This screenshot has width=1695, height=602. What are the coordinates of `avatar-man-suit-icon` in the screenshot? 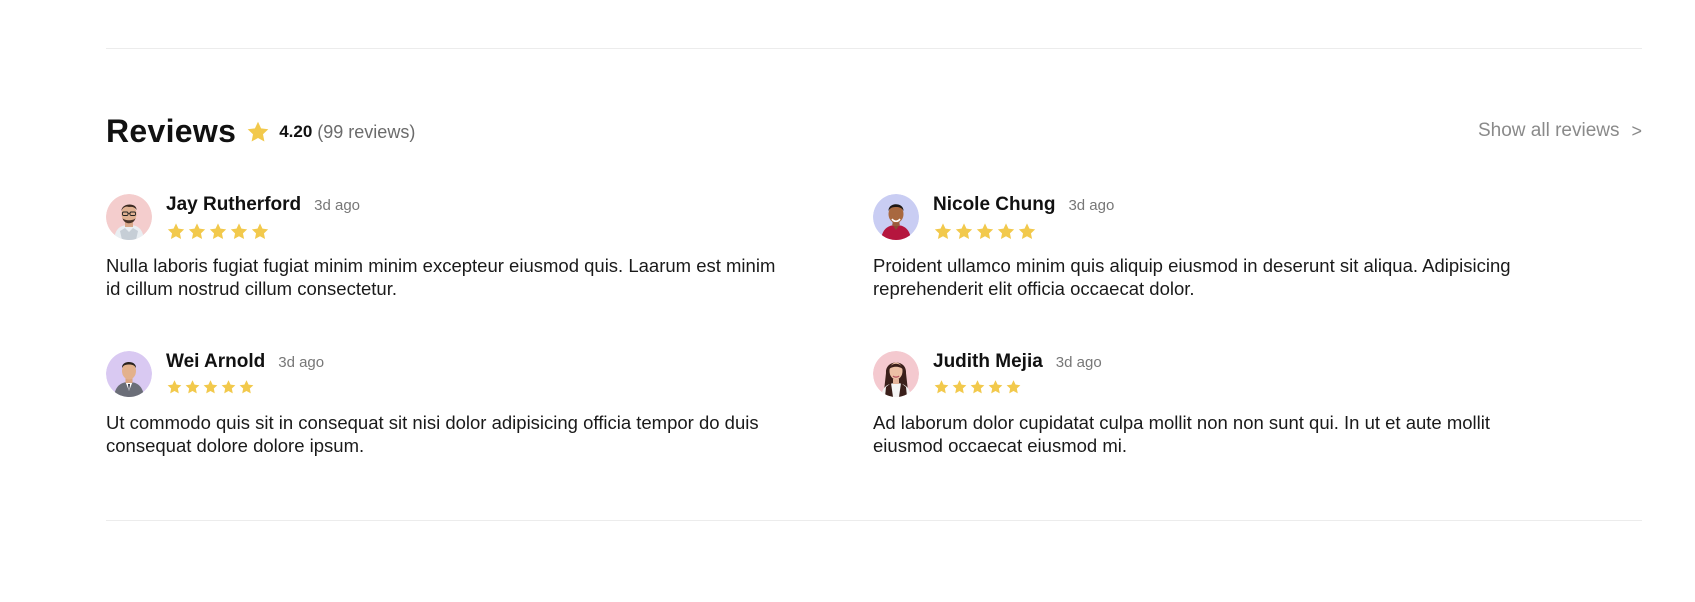 It's located at (129, 374).